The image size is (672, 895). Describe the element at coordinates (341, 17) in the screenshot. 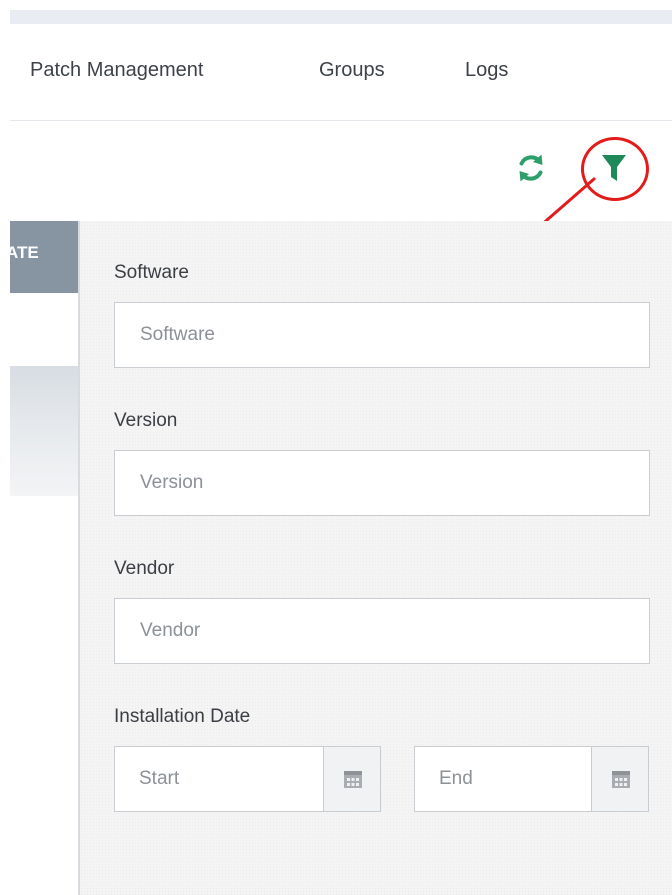

I see `top-strip` at that location.